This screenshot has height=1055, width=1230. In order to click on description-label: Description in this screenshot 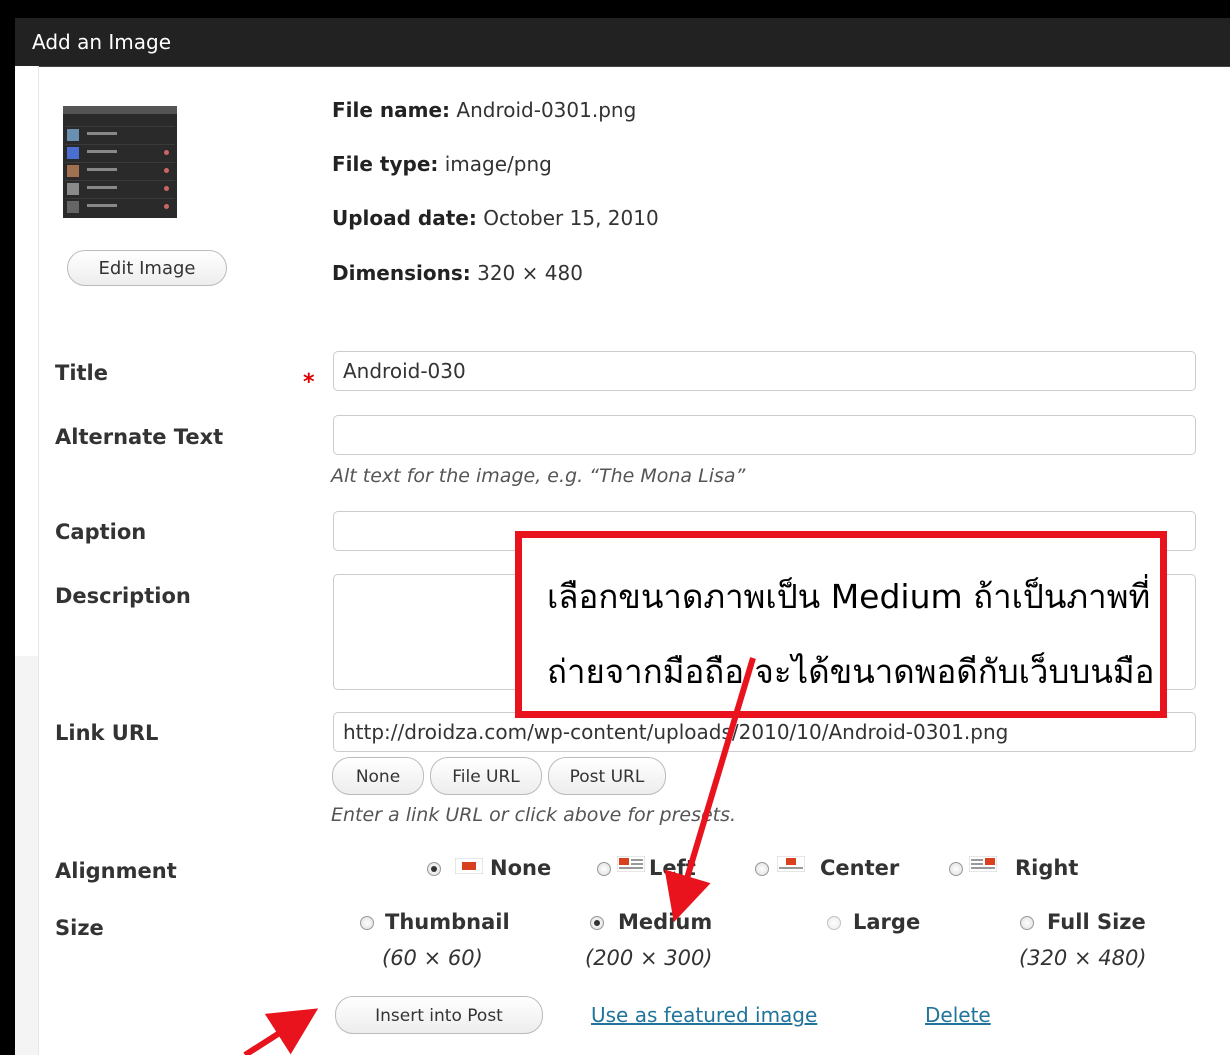, I will do `click(123, 596)`.